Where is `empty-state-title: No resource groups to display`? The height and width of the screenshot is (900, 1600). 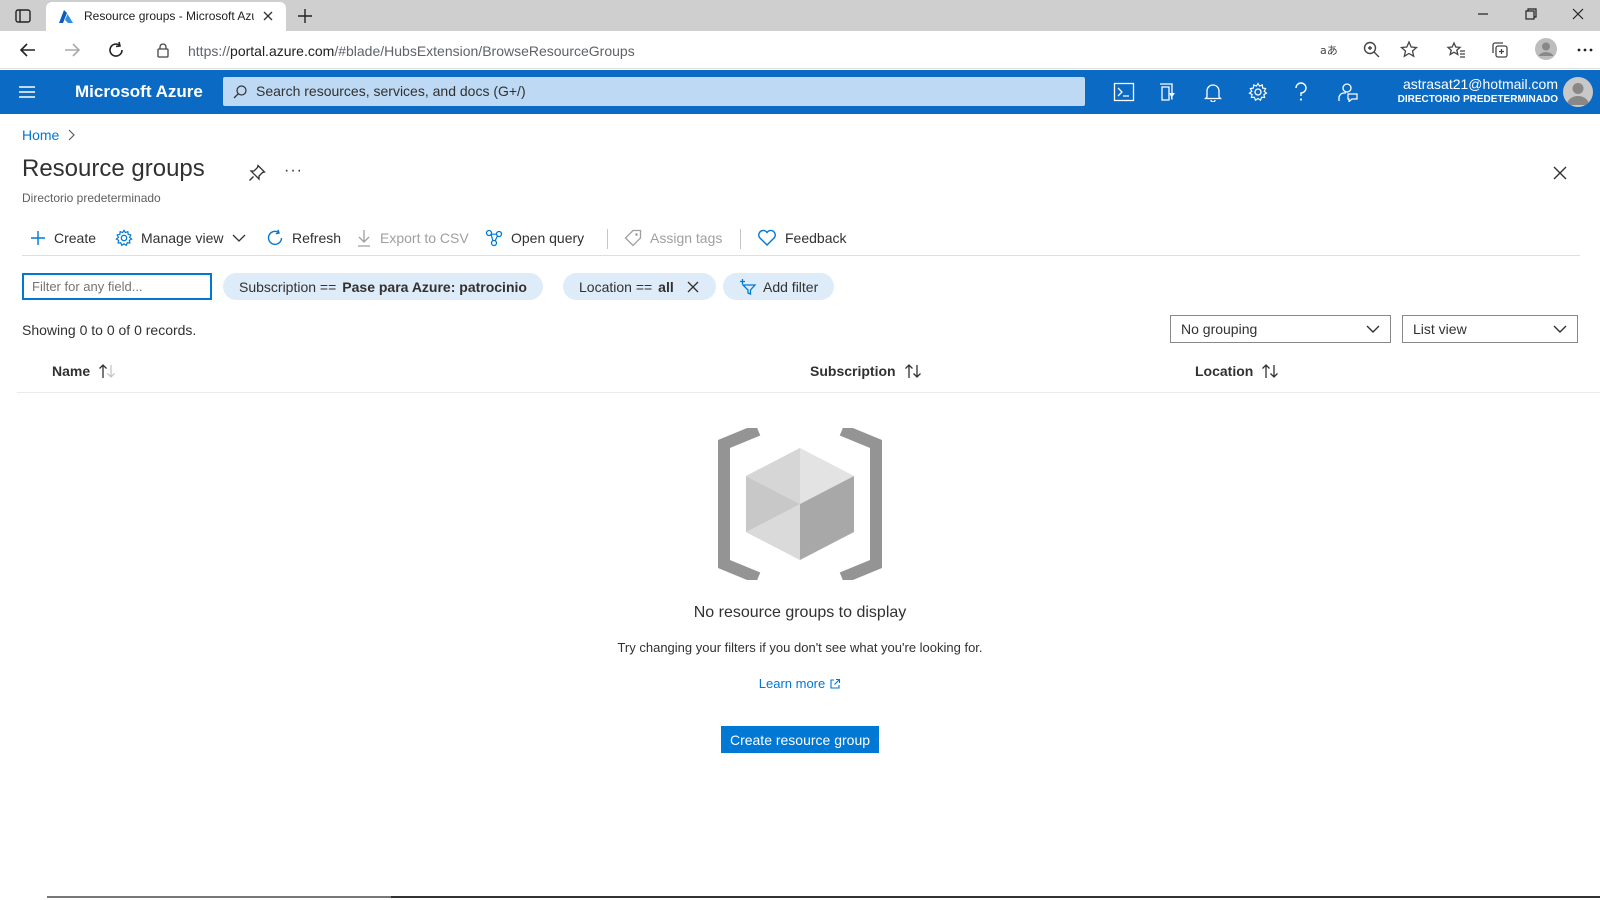
empty-state-title: No resource groups to display is located at coordinates (800, 612).